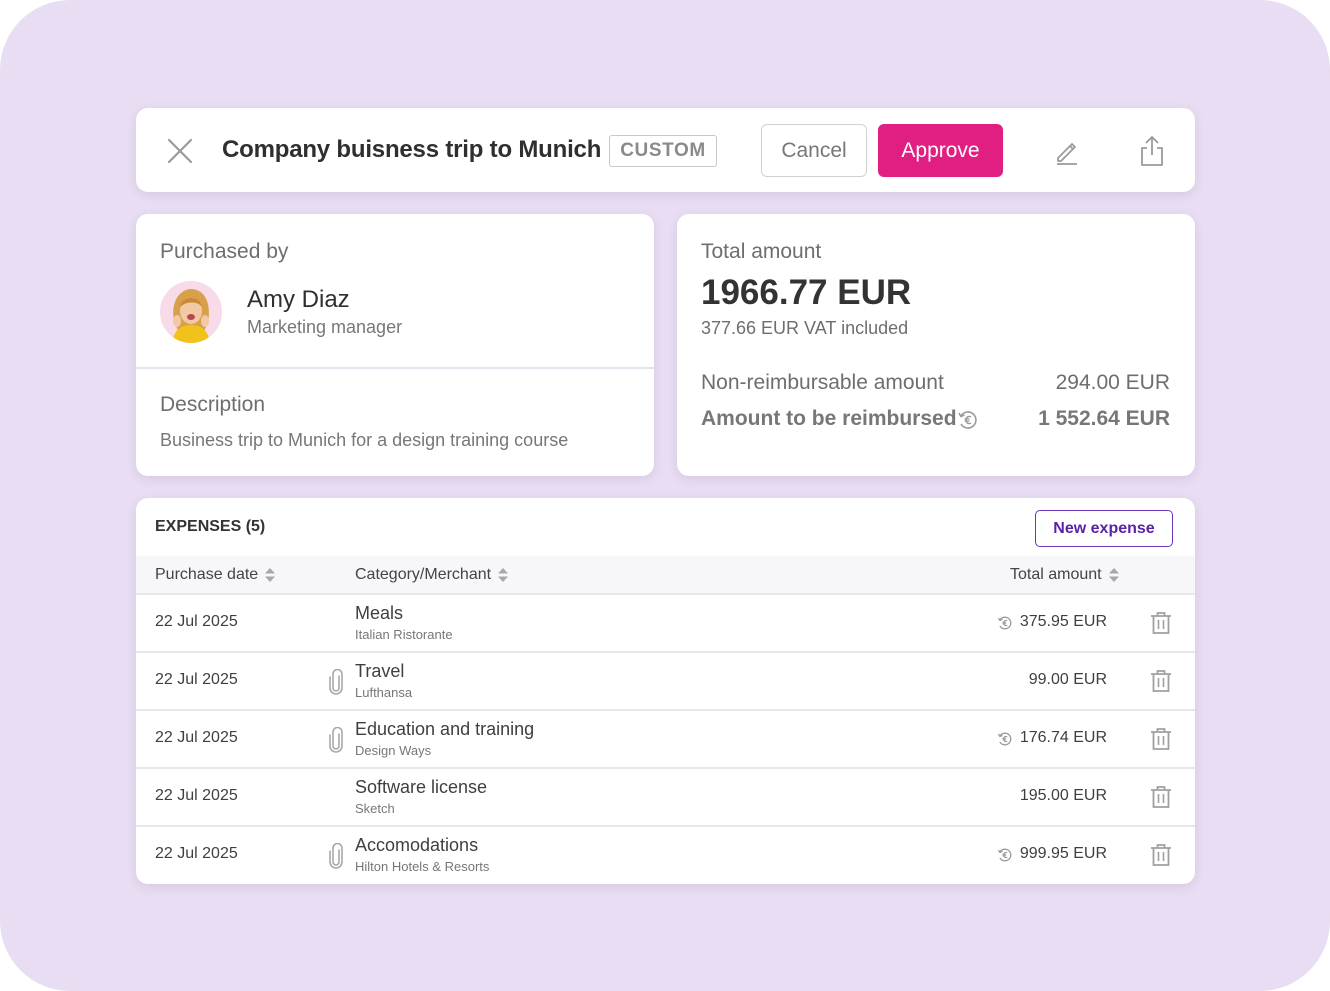 Image resolution: width=1330 pixels, height=991 pixels. Describe the element at coordinates (384, 692) in the screenshot. I see `expense-merchant: Lufthansa` at that location.